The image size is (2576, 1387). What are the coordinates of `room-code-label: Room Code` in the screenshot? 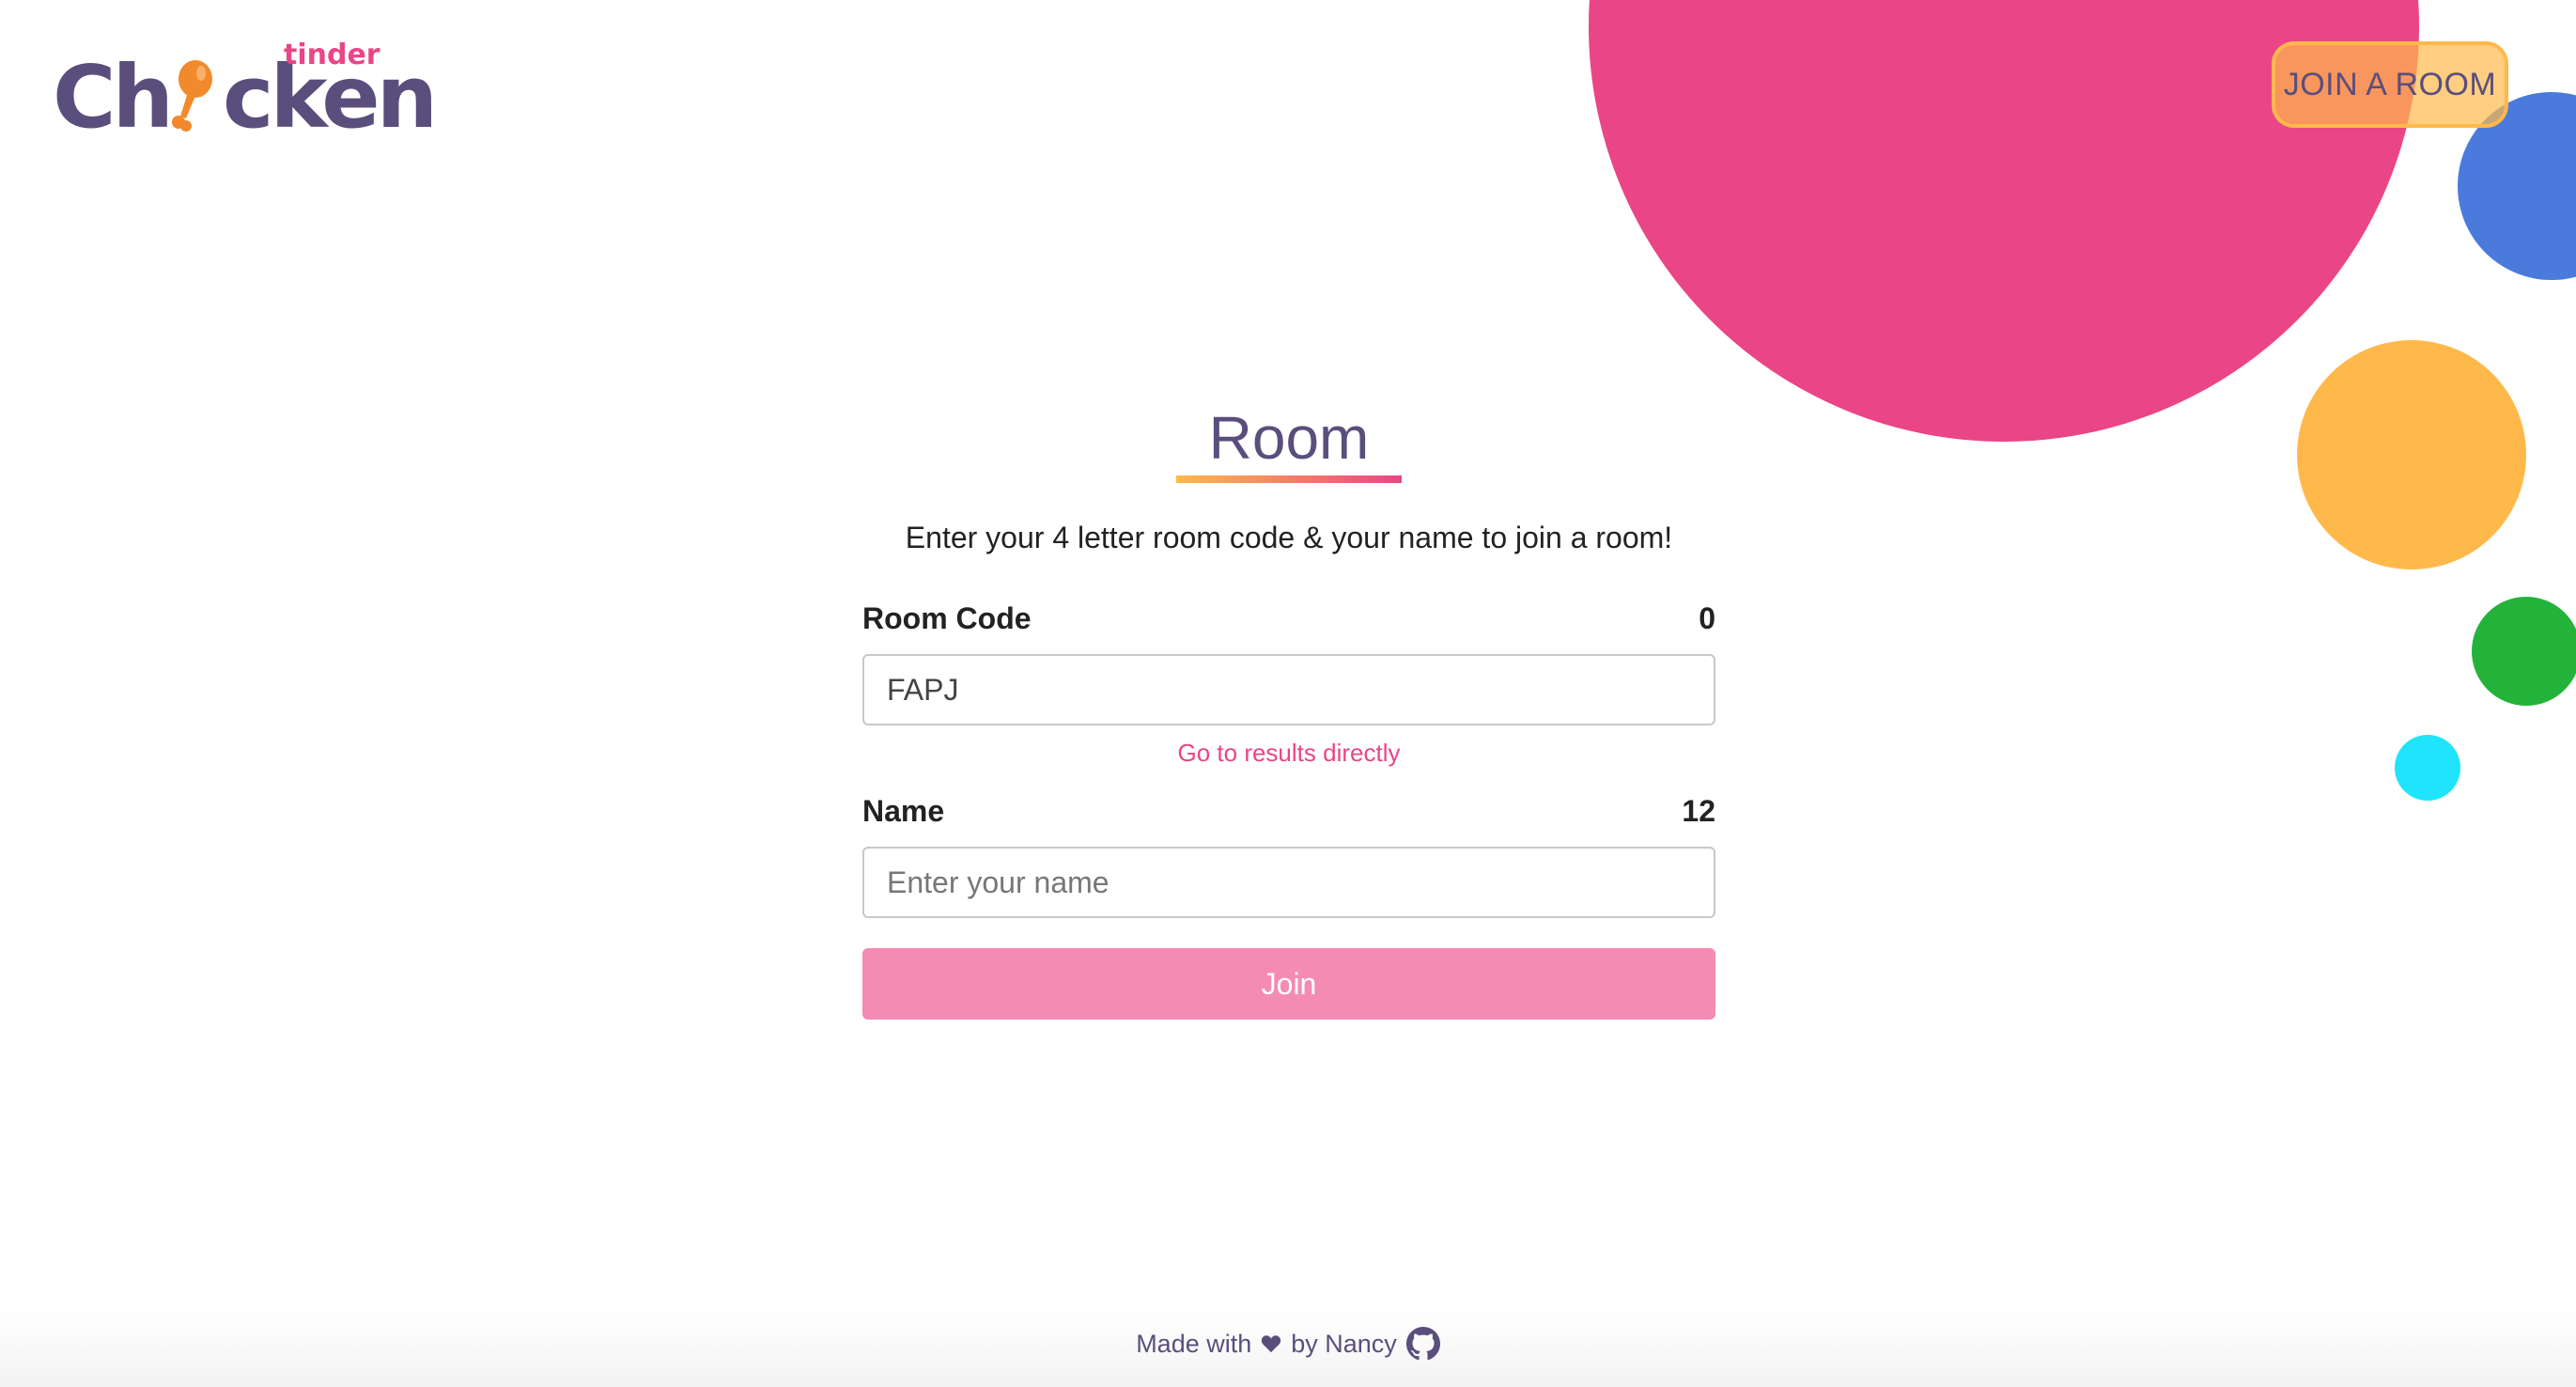 It's located at (947, 618).